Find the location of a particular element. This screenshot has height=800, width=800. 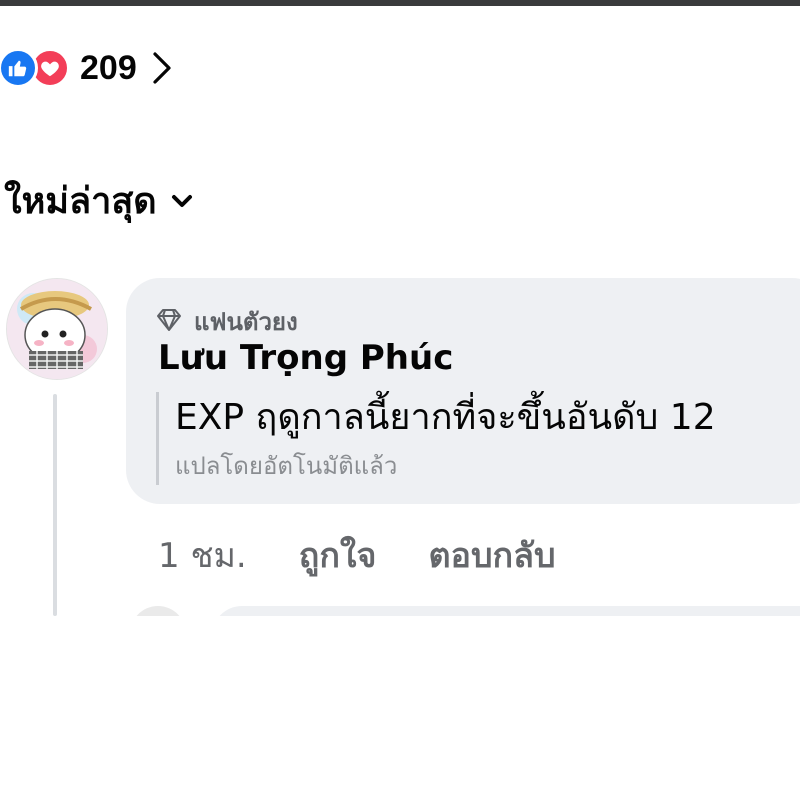

thread-line is located at coordinates (55, 505).